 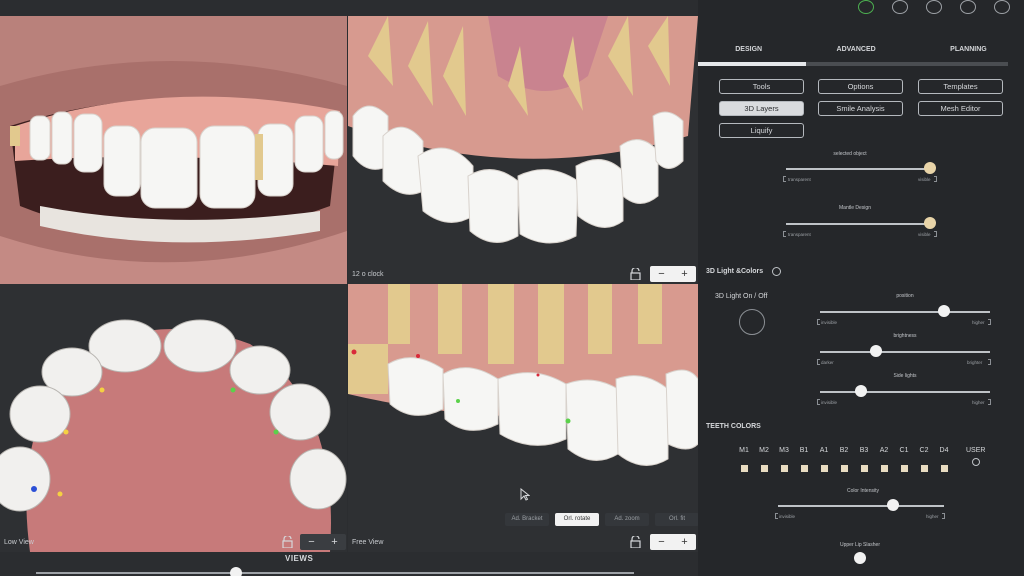 I want to click on viewport-label-free-view: Free View, so click(x=368, y=542).